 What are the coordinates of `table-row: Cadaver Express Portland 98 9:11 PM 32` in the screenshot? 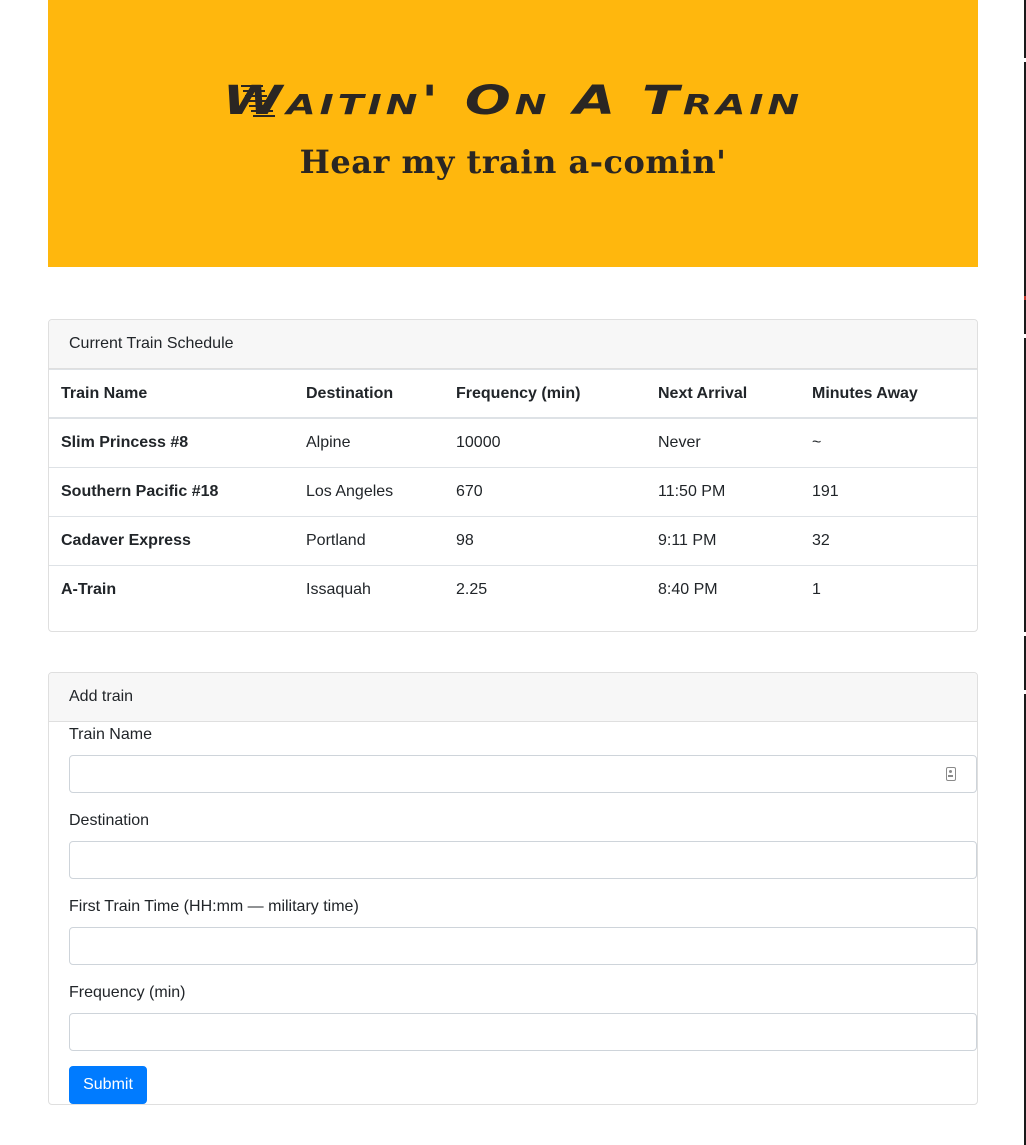 It's located at (513, 541).